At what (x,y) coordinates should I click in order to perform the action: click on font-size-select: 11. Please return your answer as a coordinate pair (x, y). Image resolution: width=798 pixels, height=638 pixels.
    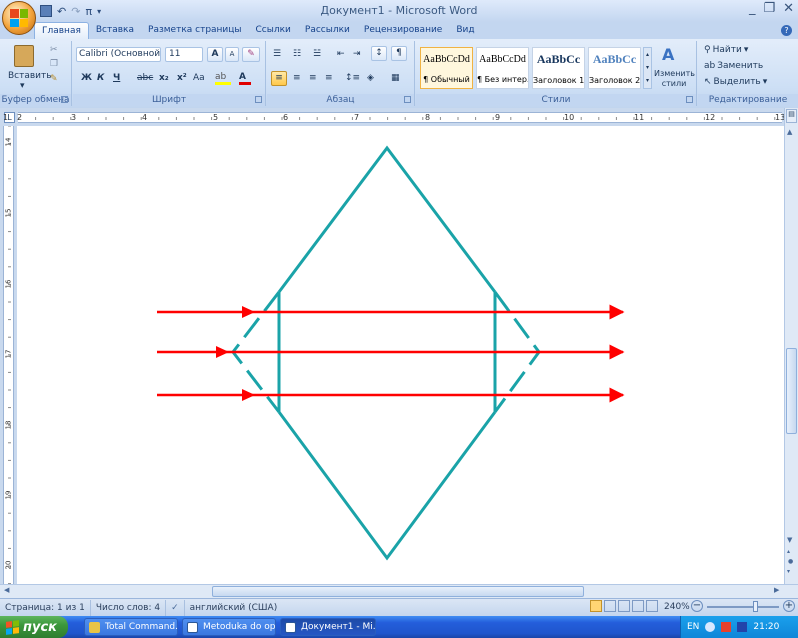
    Looking at the image, I should click on (184, 54).